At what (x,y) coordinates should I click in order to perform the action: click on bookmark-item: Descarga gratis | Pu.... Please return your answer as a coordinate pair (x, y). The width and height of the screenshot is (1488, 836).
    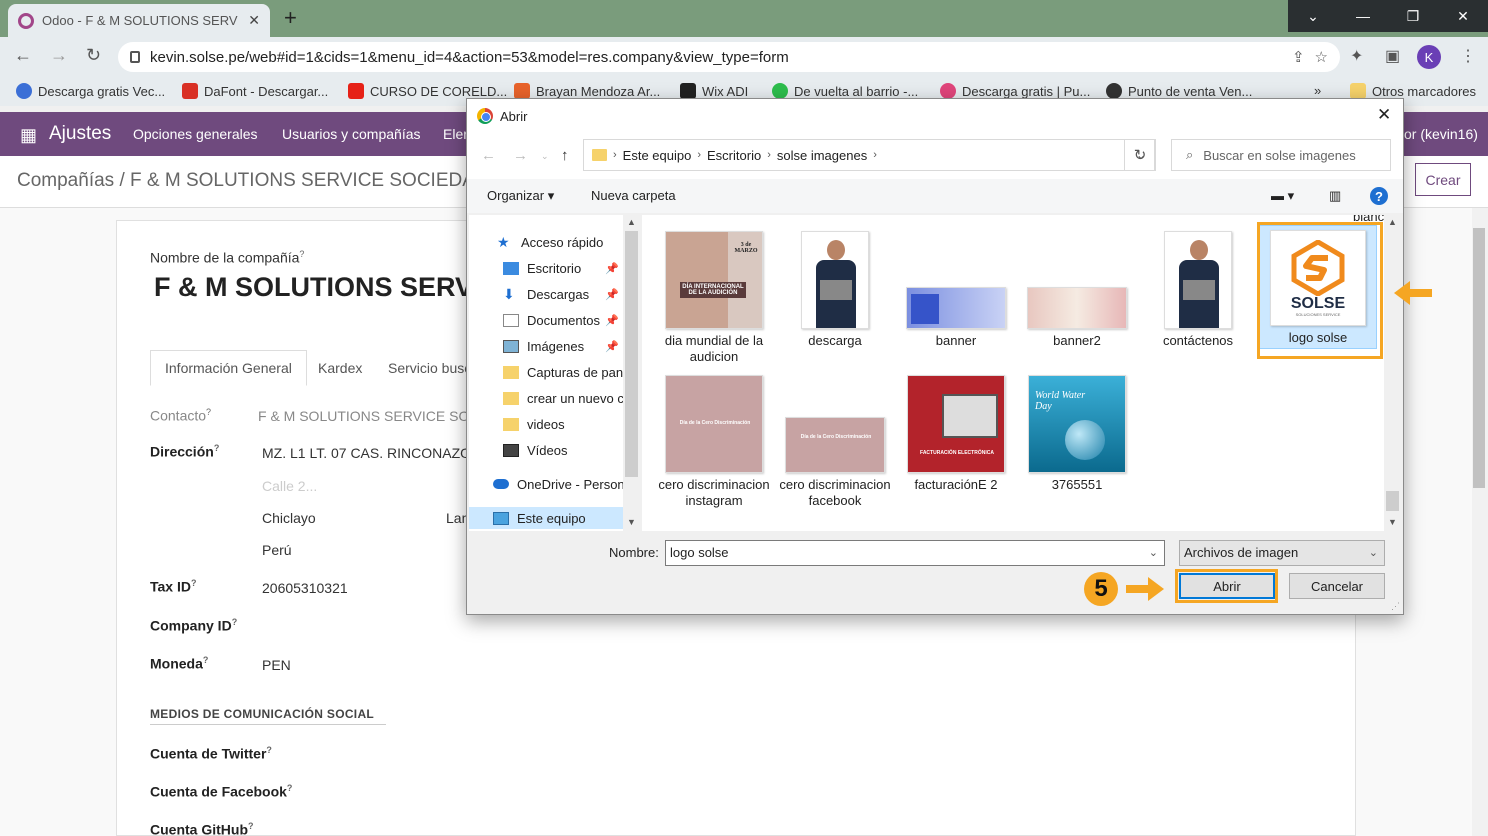
    Looking at the image, I should click on (1015, 91).